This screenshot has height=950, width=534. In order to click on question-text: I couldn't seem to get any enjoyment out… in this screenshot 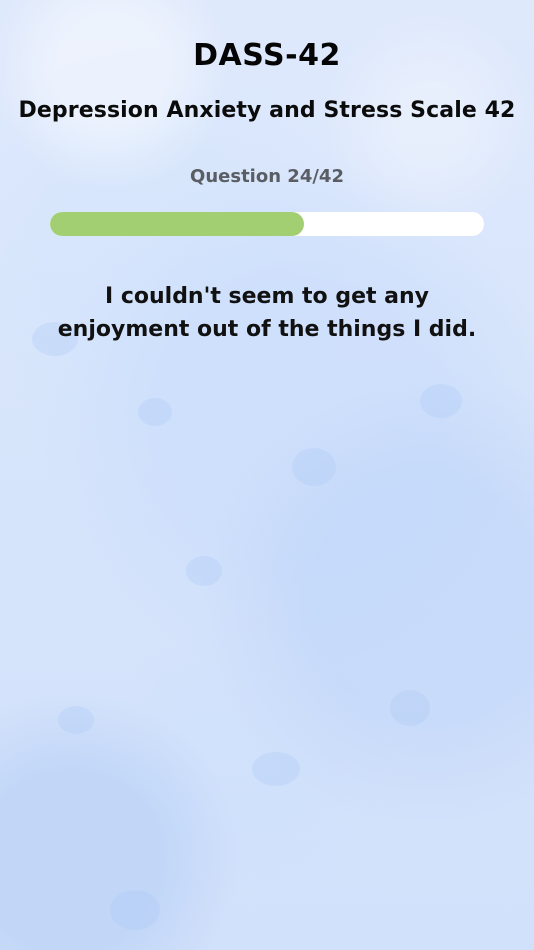, I will do `click(267, 313)`.